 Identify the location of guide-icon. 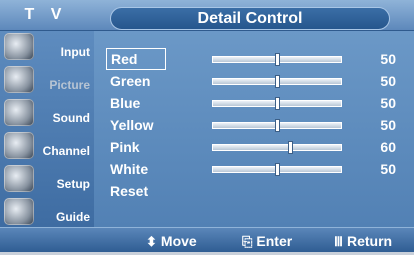
(19, 211).